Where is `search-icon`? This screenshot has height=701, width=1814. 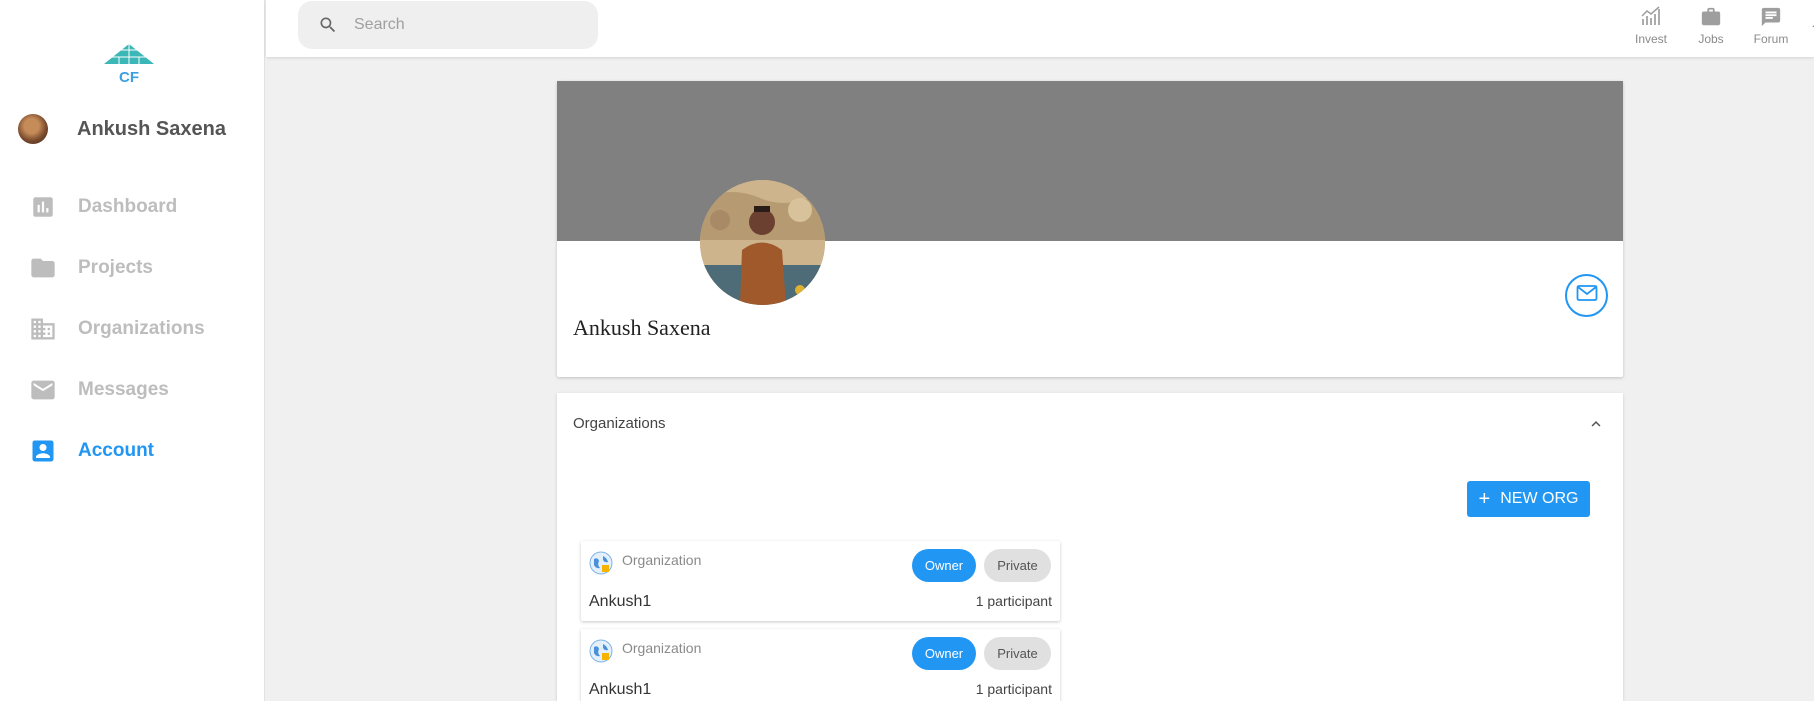 search-icon is located at coordinates (328, 25).